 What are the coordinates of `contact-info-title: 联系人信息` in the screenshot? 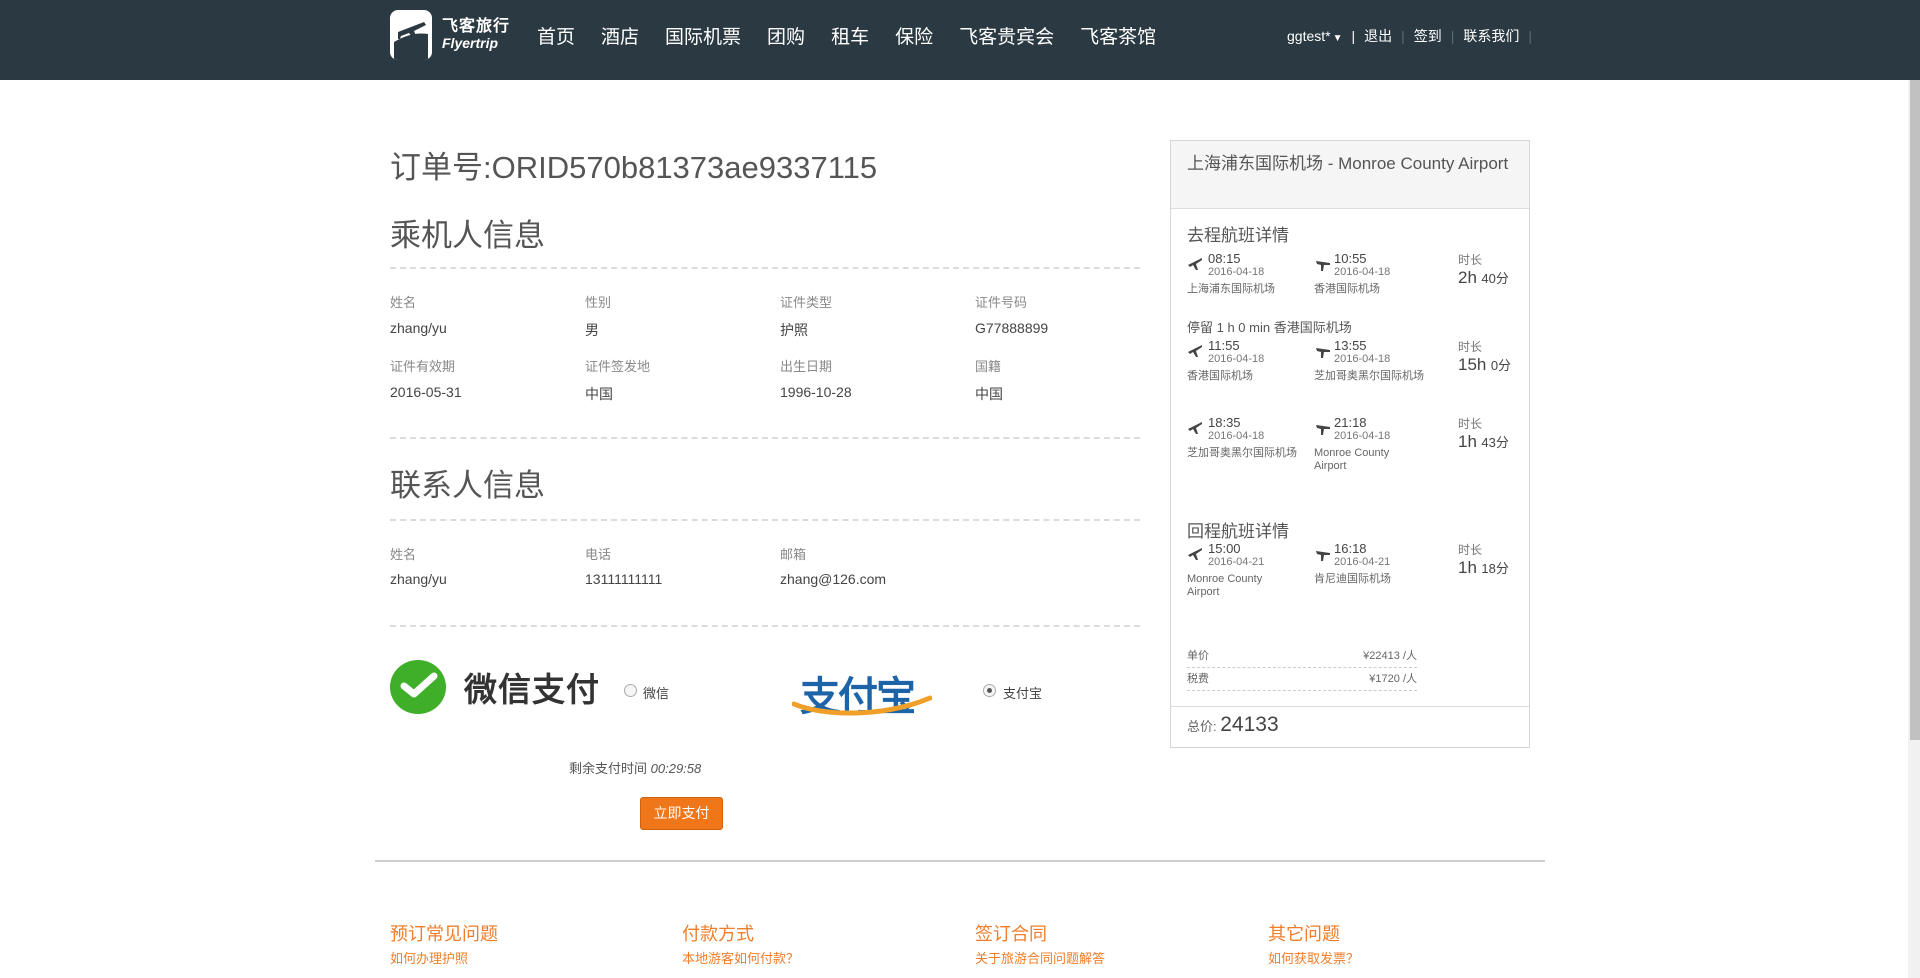 It's located at (467, 485).